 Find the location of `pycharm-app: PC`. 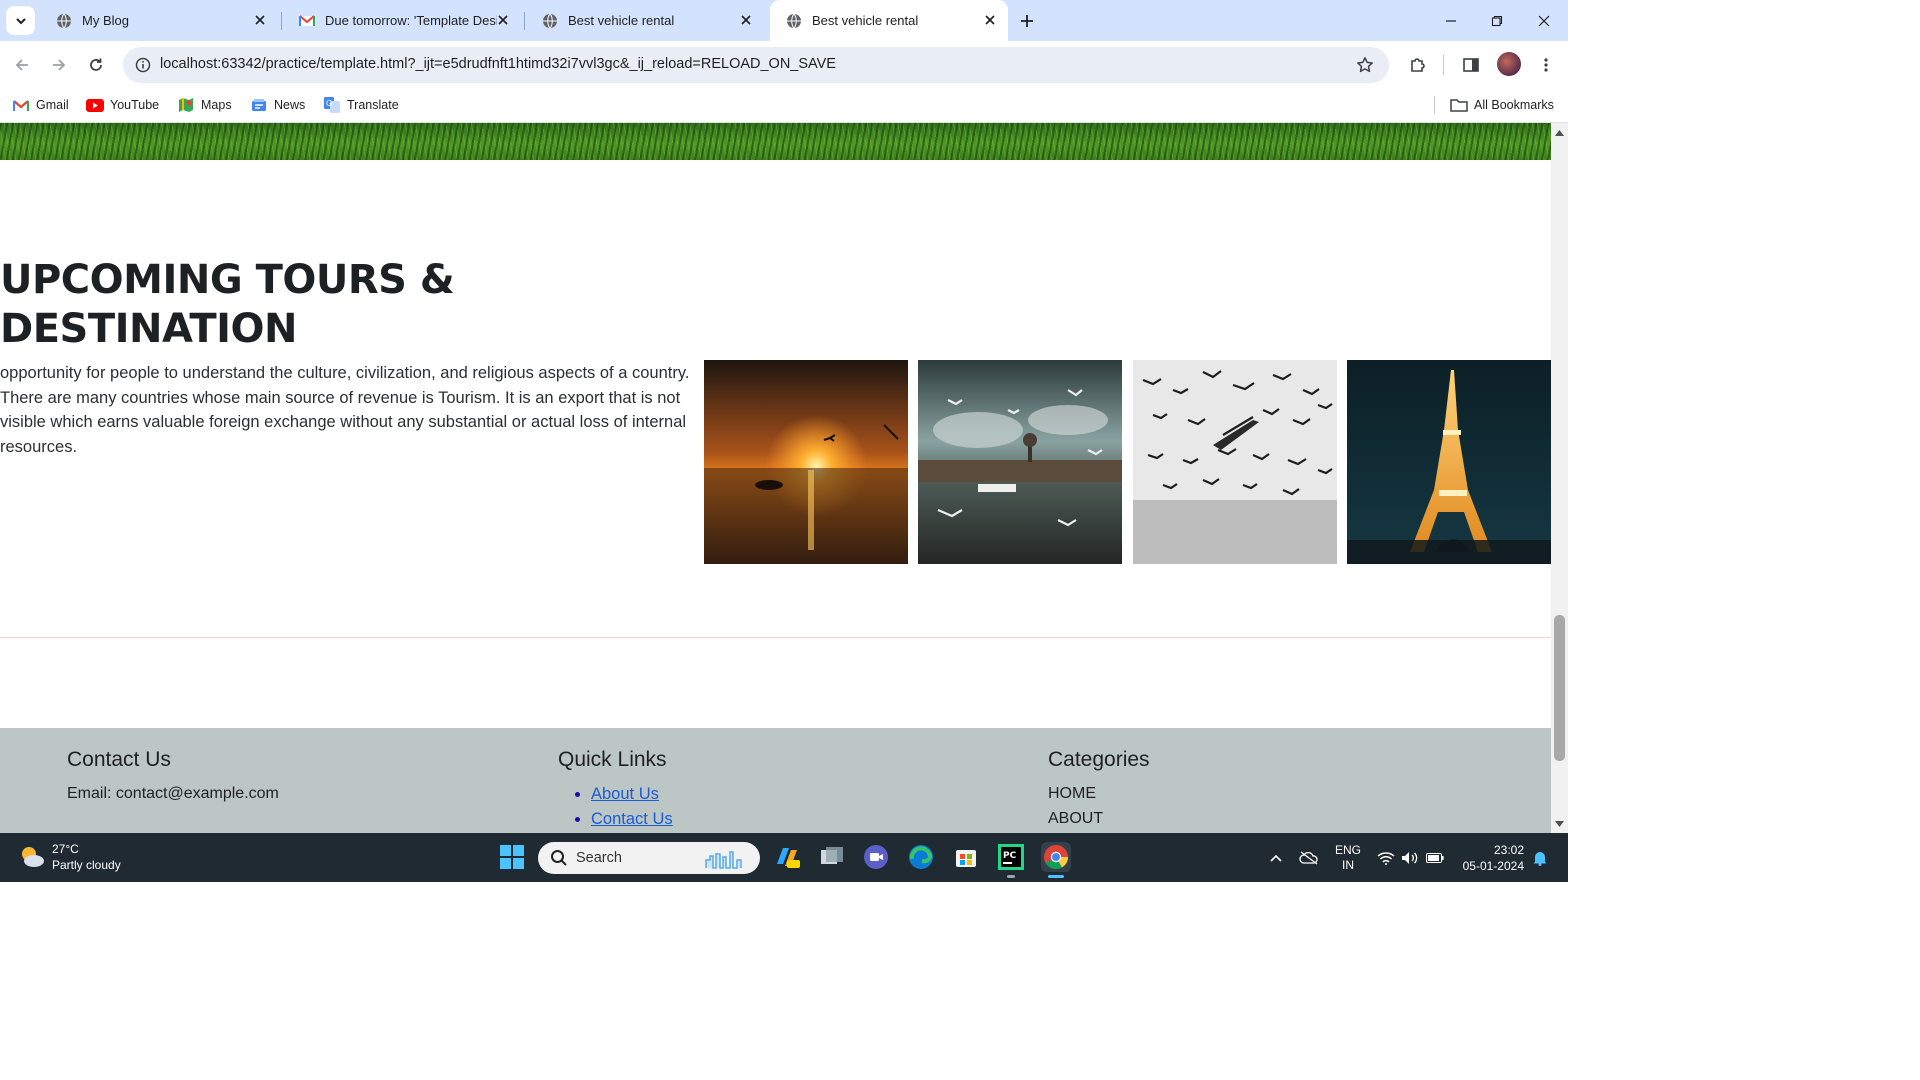

pycharm-app: PC is located at coordinates (1011, 860).